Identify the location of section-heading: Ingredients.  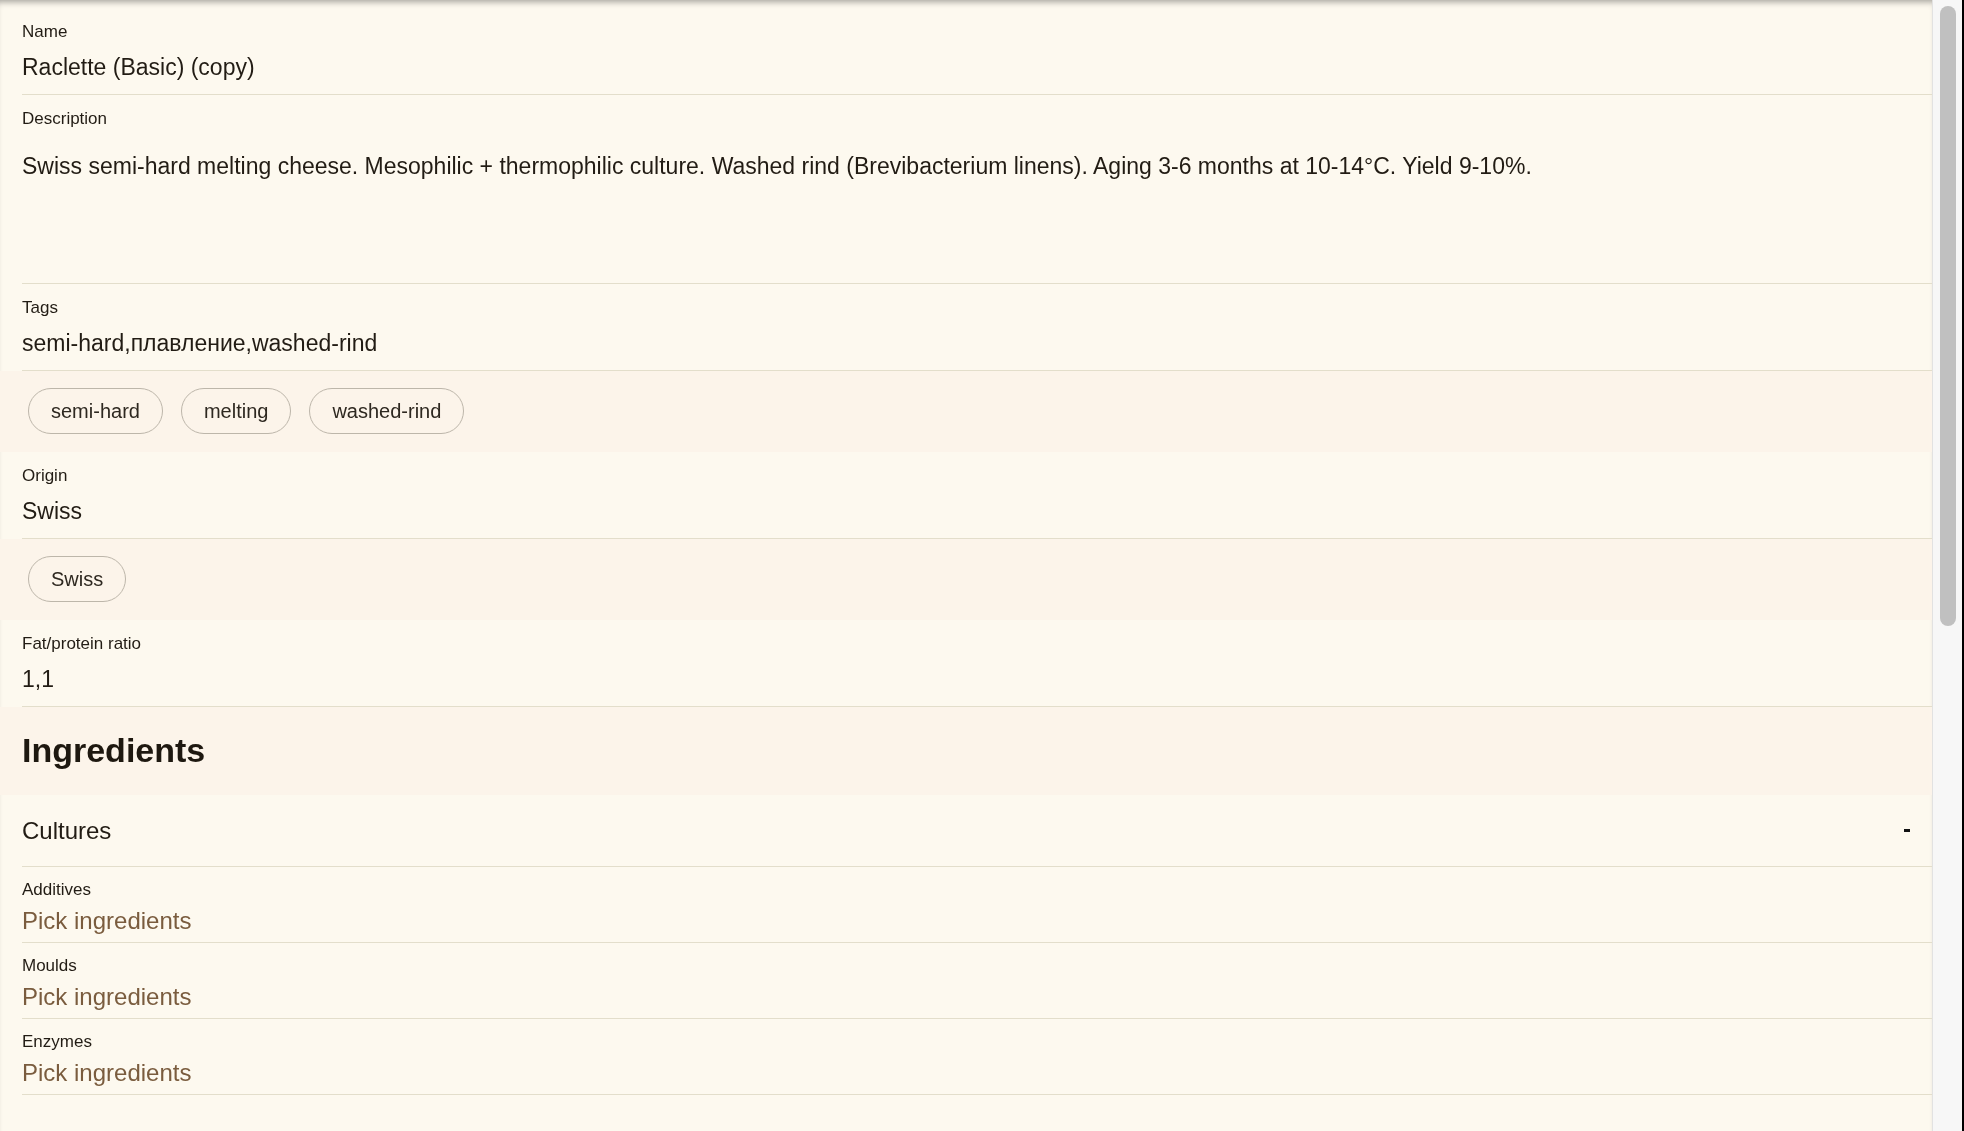
(114, 750).